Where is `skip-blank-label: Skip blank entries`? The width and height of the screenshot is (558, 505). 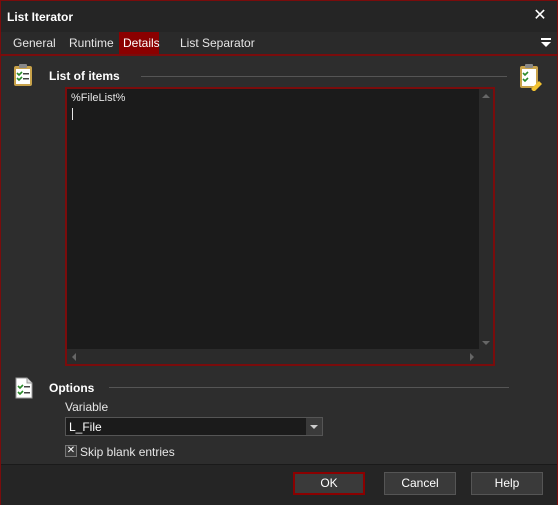 skip-blank-label: Skip blank entries is located at coordinates (127, 452).